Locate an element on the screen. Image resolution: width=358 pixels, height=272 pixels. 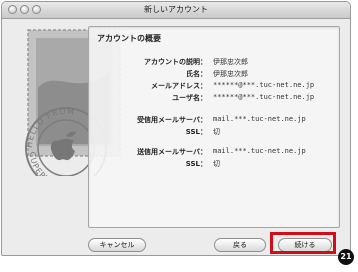
incoming-server-row: 受信用メールサーバ： mail.***.tuc-net.ne.jp is located at coordinates (214, 120).